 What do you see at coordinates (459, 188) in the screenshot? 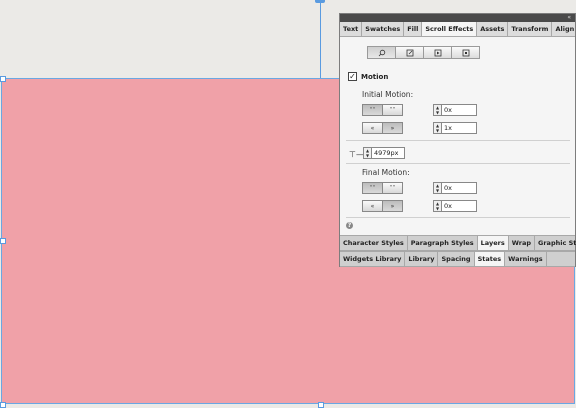
I see `final-vertical-speed-input: 0x` at bounding box center [459, 188].